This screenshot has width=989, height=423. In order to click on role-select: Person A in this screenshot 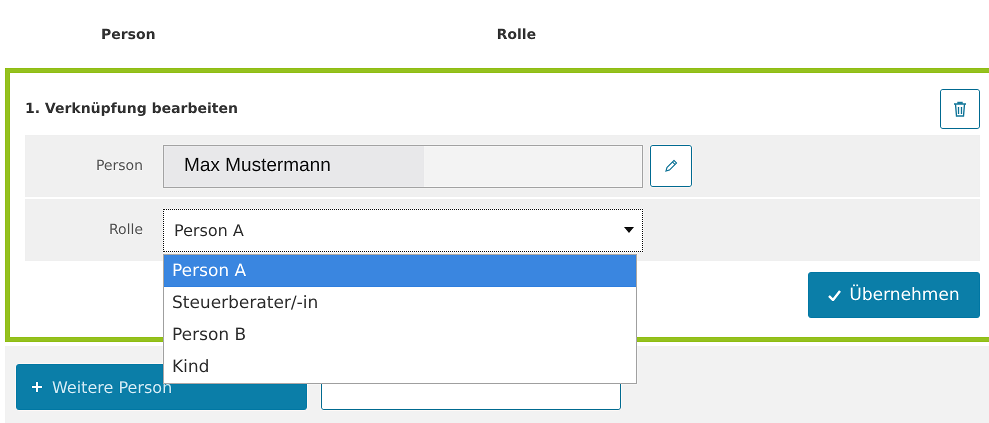, I will do `click(403, 230)`.